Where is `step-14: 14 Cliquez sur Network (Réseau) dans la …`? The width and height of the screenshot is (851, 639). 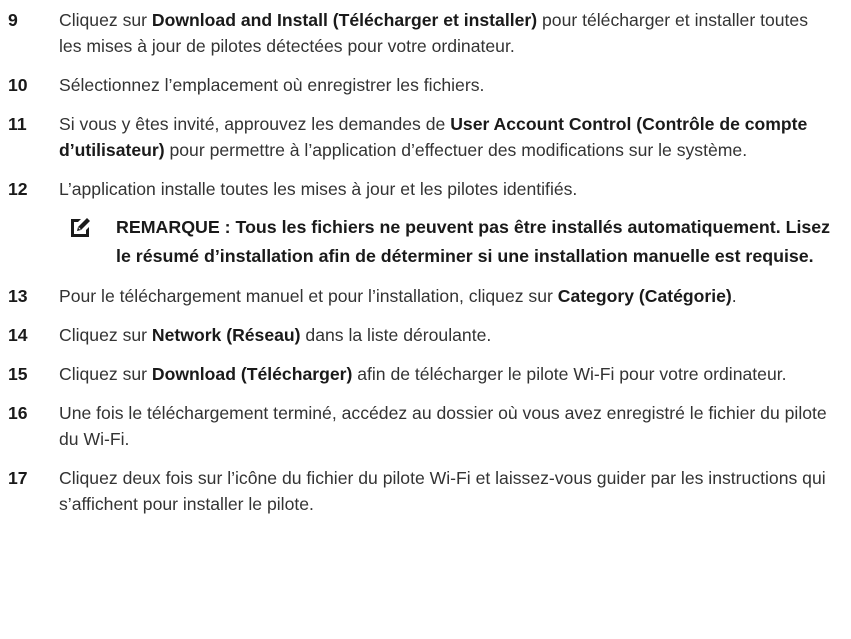 step-14: 14 Cliquez sur Network (Réseau) dans la … is located at coordinates (419, 335).